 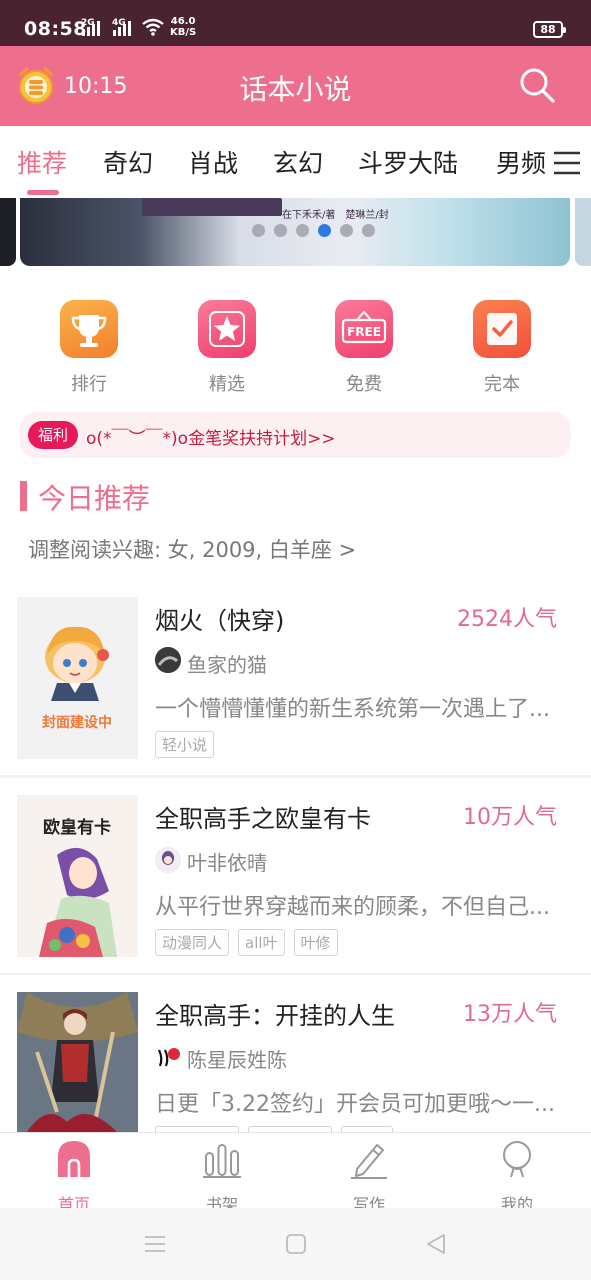 What do you see at coordinates (510, 817) in the screenshot?
I see `book-popularity: 10万人气` at bounding box center [510, 817].